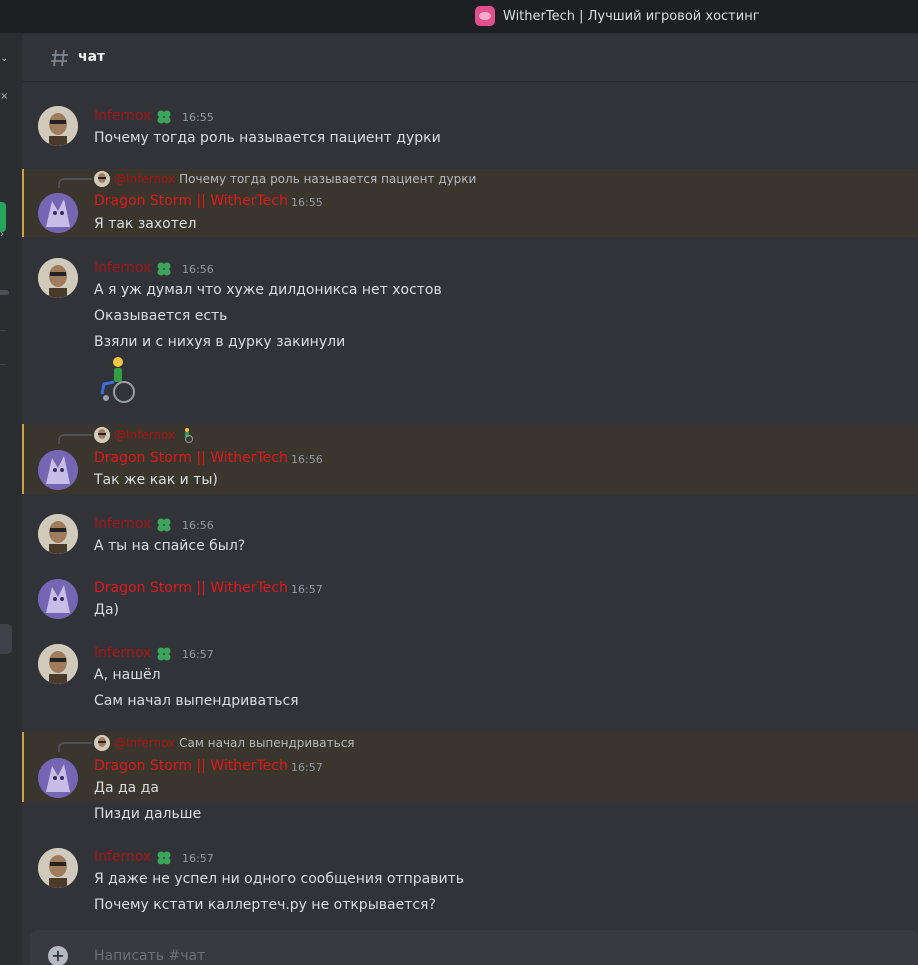 Image resolution: width=918 pixels, height=965 pixels. I want to click on message-text: Пизди дальше, so click(148, 814).